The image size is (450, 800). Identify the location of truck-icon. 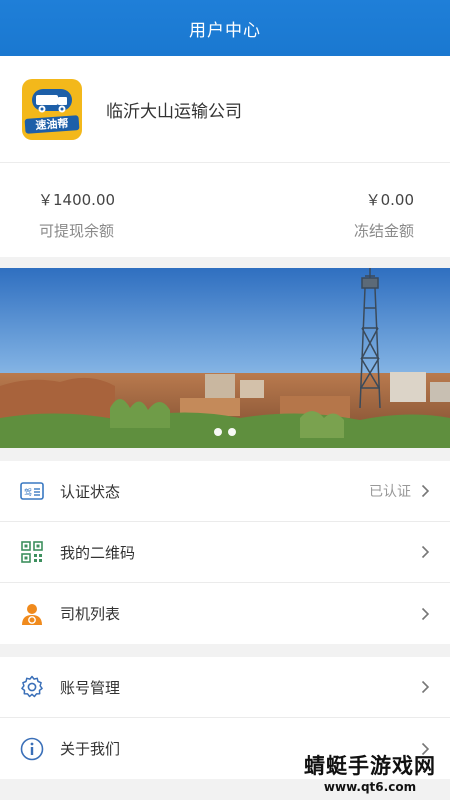
(52, 100).